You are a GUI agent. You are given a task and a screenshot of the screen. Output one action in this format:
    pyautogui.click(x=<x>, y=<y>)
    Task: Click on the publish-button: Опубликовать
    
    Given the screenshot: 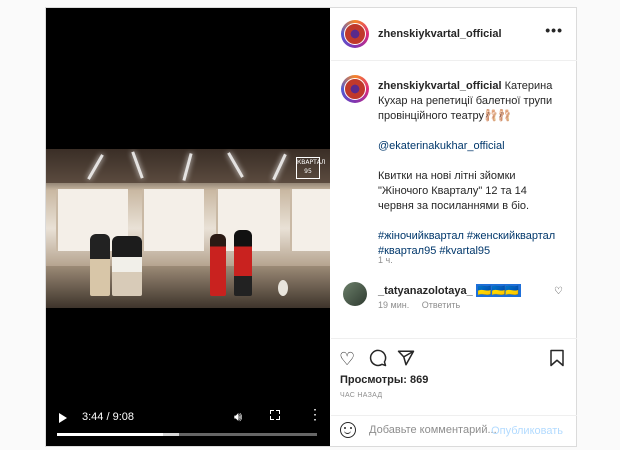 What is the action you would take?
    pyautogui.click(x=527, y=431)
    